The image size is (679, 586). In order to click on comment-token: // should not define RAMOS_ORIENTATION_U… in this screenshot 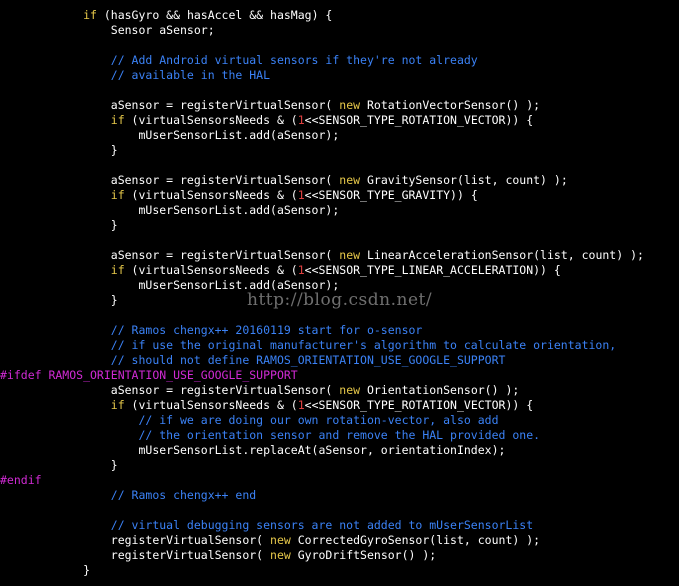, I will do `click(253, 360)`.